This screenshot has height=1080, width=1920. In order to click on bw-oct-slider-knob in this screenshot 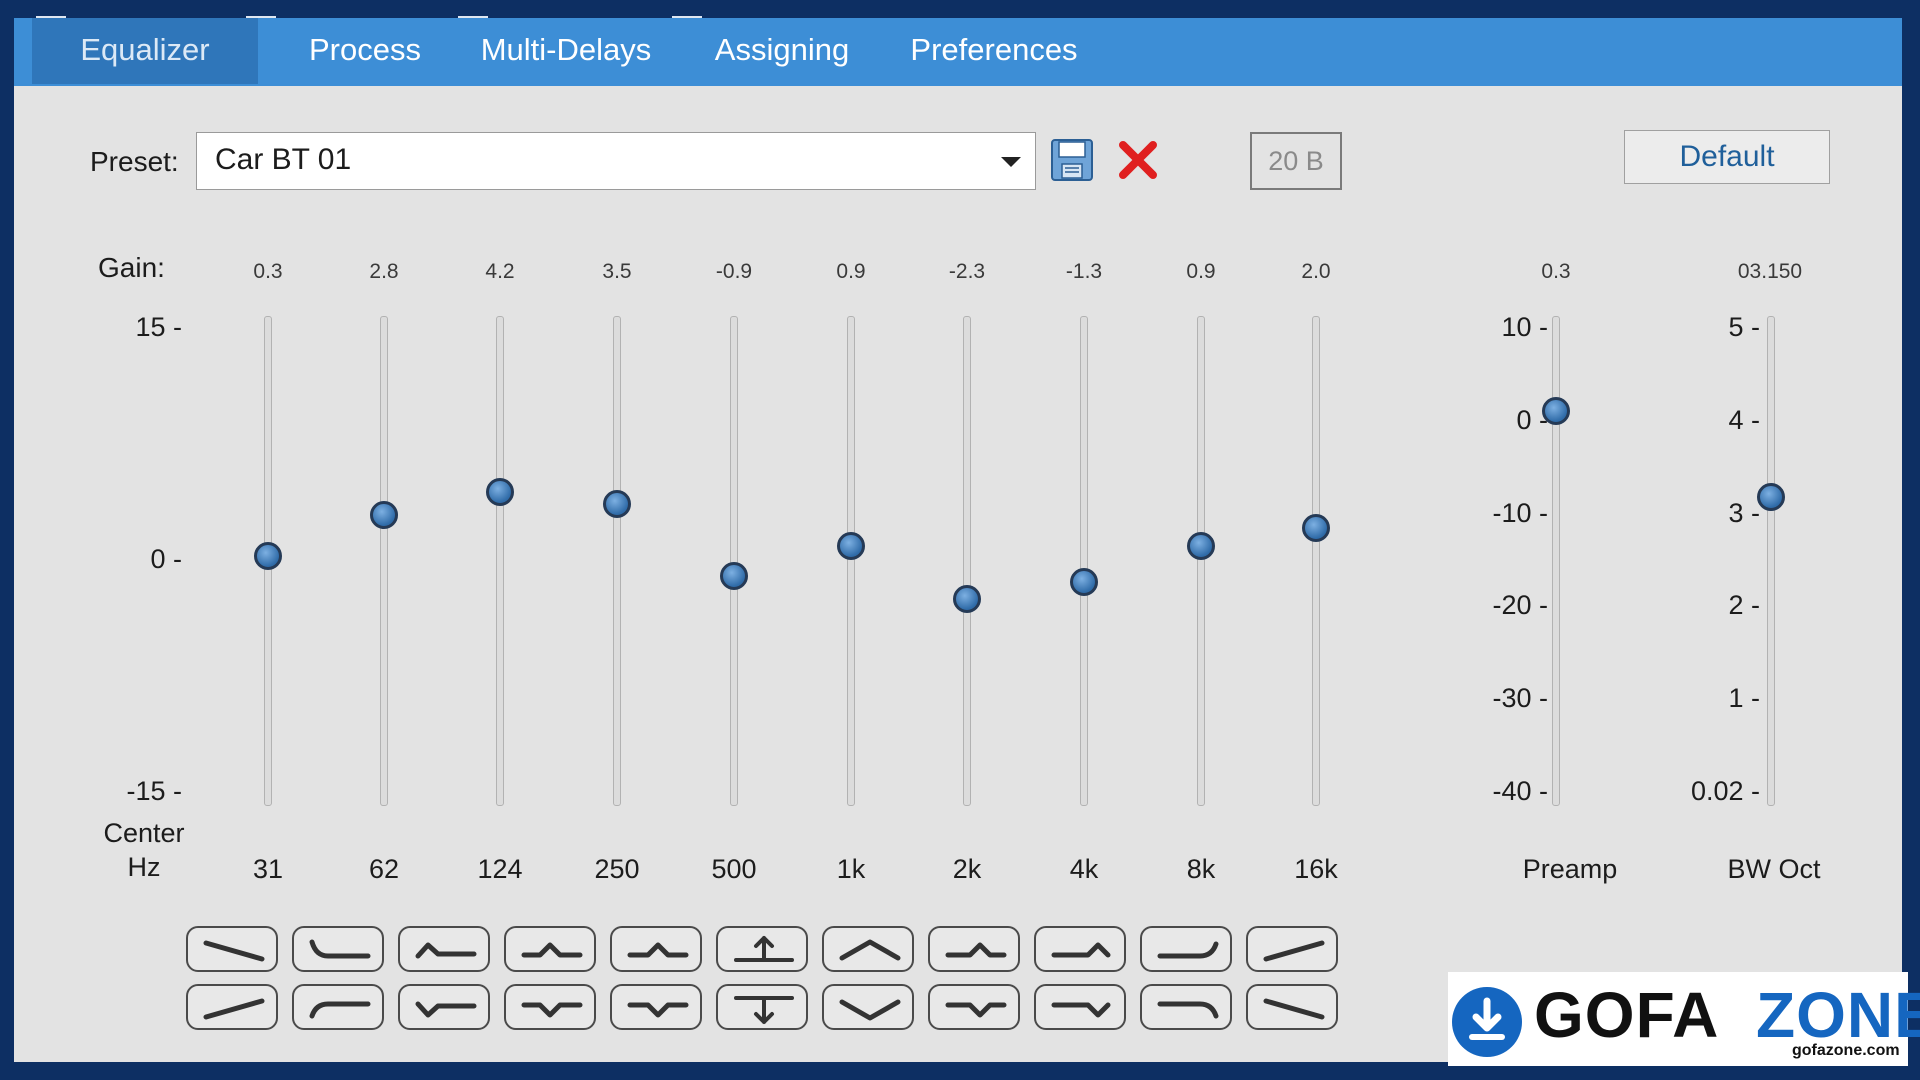, I will do `click(1771, 497)`.